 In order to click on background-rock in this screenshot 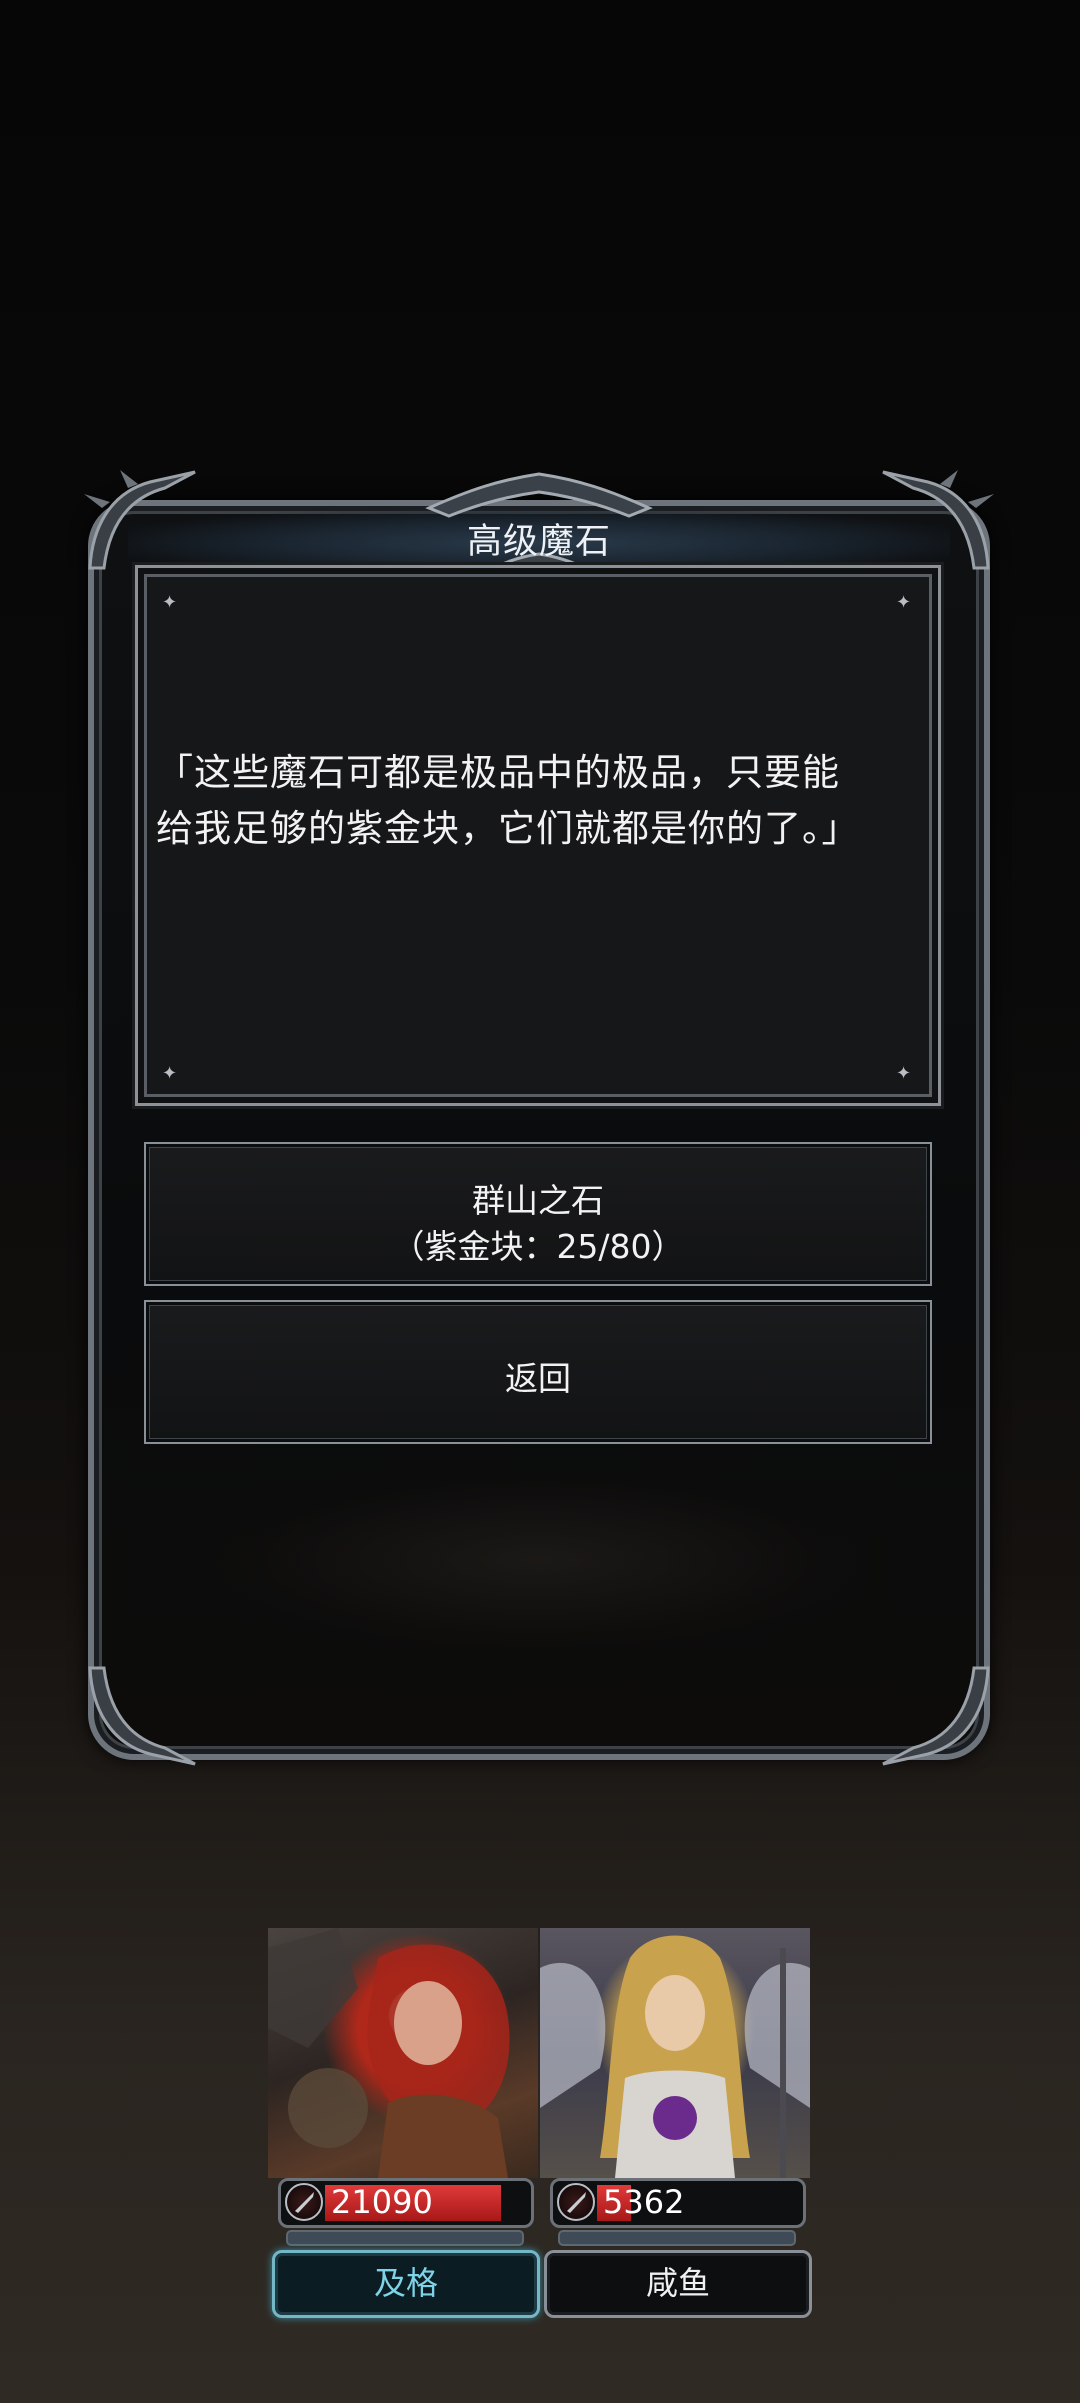, I will do `click(538, 1560)`.